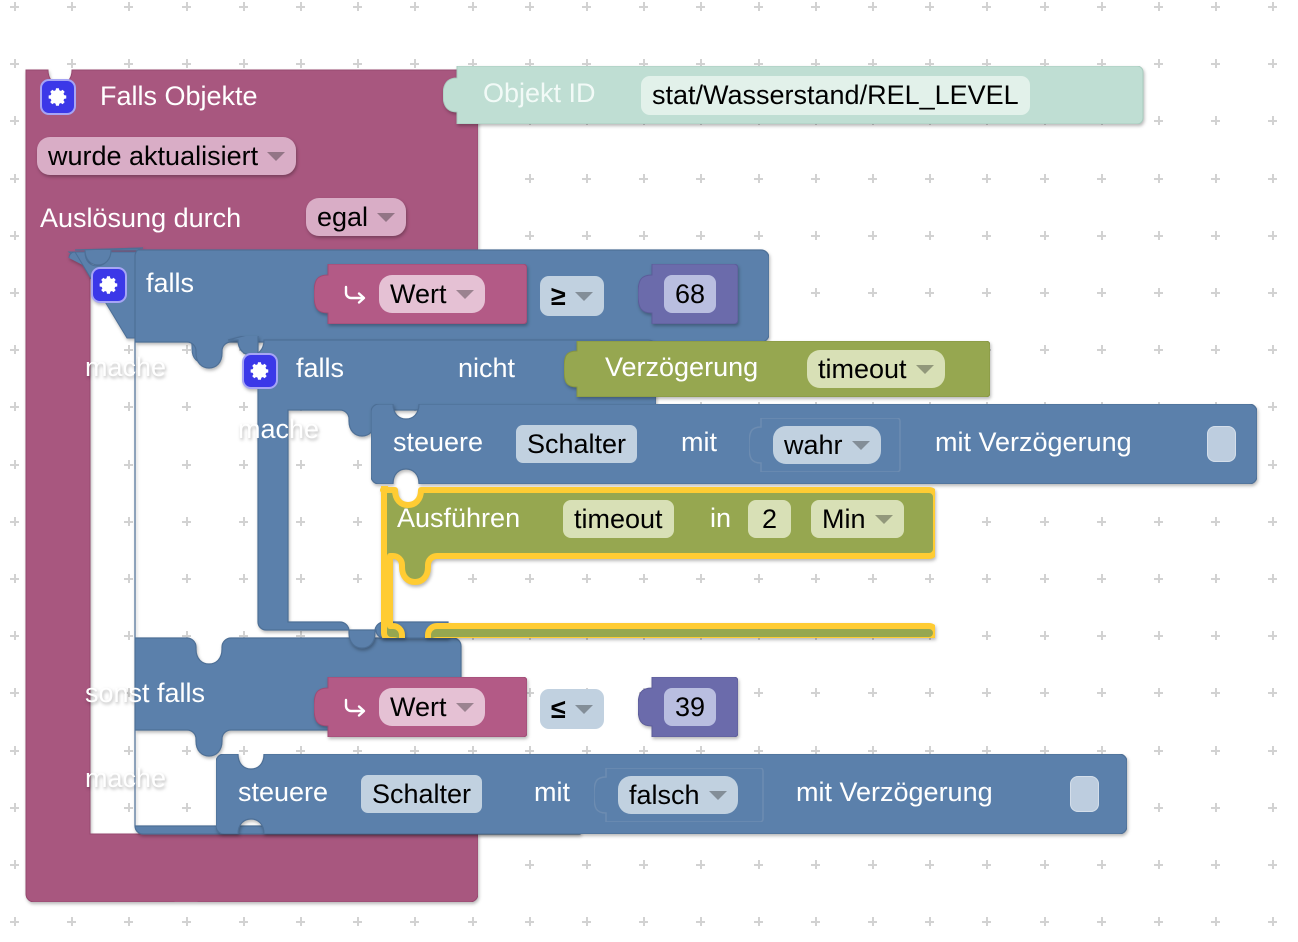 This screenshot has height=942, width=1298. What do you see at coordinates (432, 294) in the screenshot?
I see `value-type-dropdown-1: Wert` at bounding box center [432, 294].